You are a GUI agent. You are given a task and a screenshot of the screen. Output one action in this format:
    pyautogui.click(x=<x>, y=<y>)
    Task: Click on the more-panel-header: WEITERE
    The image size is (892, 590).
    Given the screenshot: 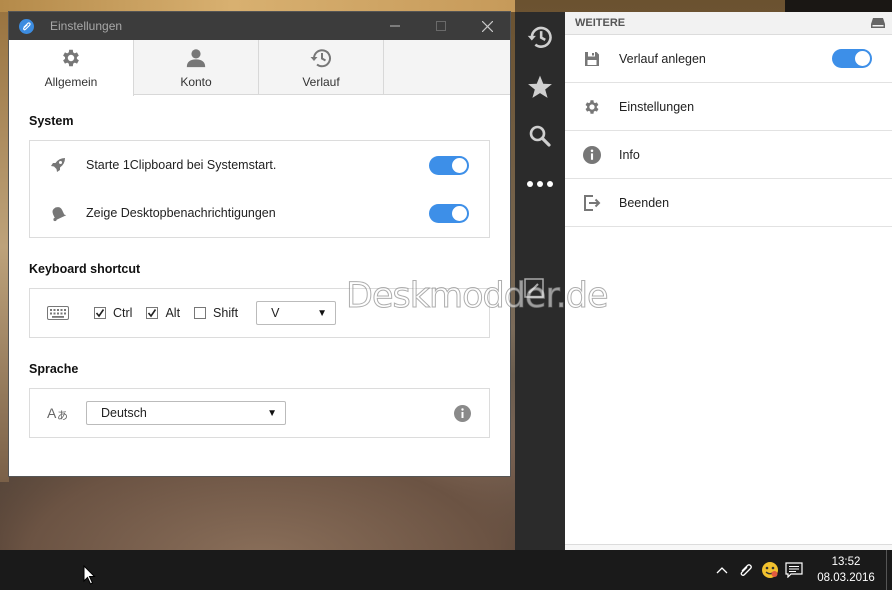 What is the action you would take?
    pyautogui.click(x=728, y=23)
    